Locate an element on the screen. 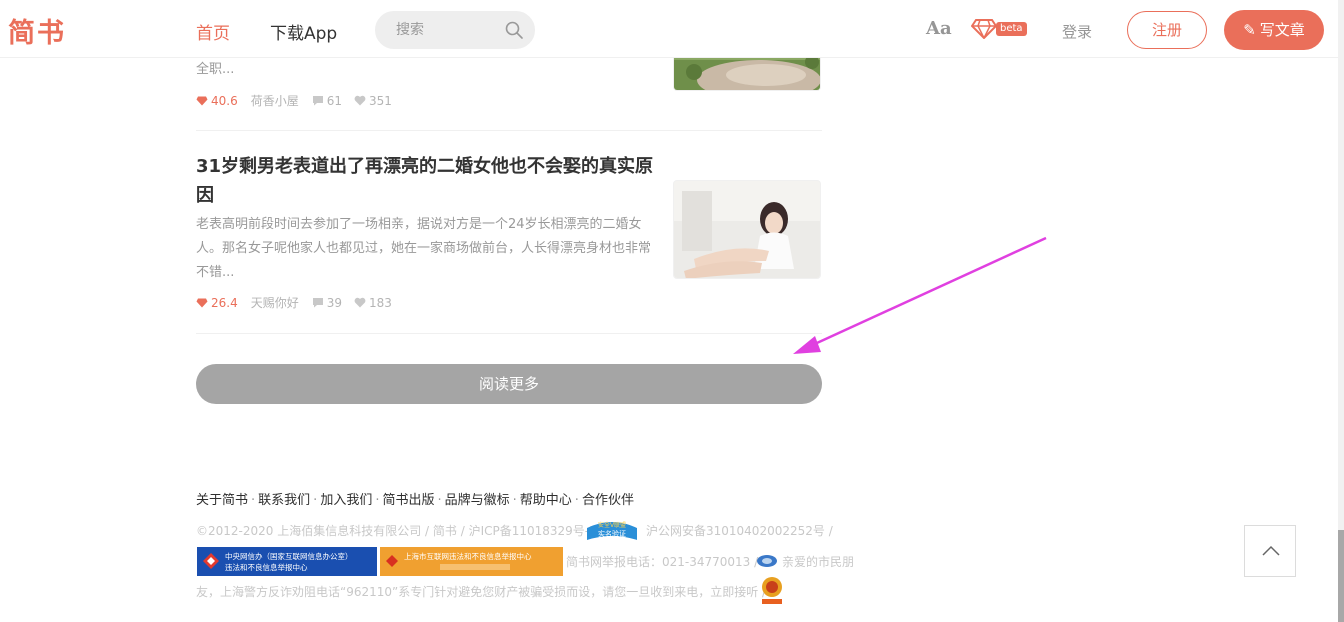 The height and width of the screenshot is (622, 1344). cac-report-badge: 中央网信办（国家互联网信息办公室） 违法和不良信息举报中心 is located at coordinates (287, 561).